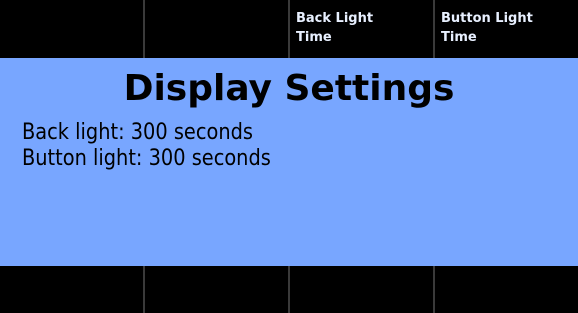 This screenshot has width=578, height=313. What do you see at coordinates (487, 18) in the screenshot?
I see `button-light-time-label-line-1: Button Light` at bounding box center [487, 18].